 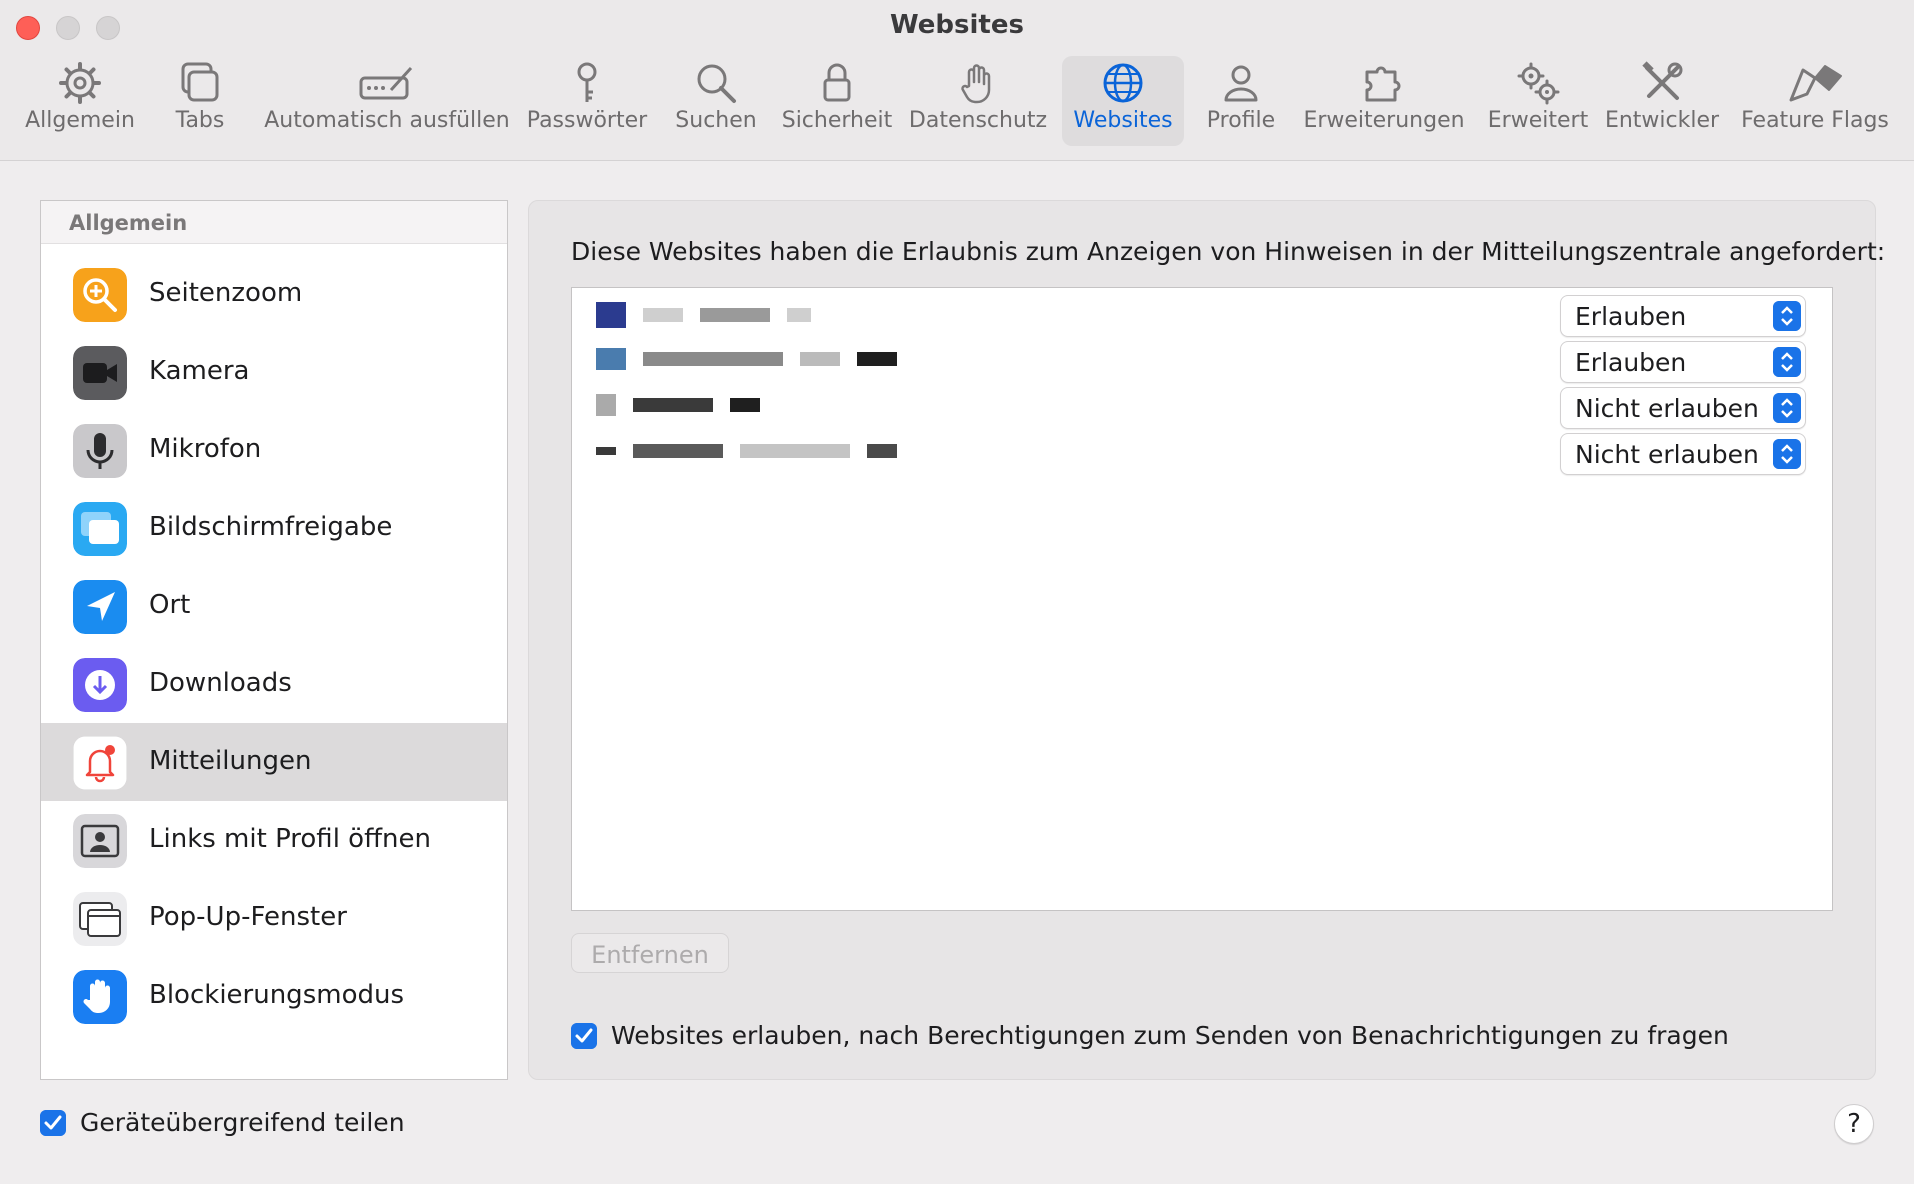 I want to click on sidebar-item-bildschirmfreigabe: Bildschirmfreigabe, so click(x=274, y=528).